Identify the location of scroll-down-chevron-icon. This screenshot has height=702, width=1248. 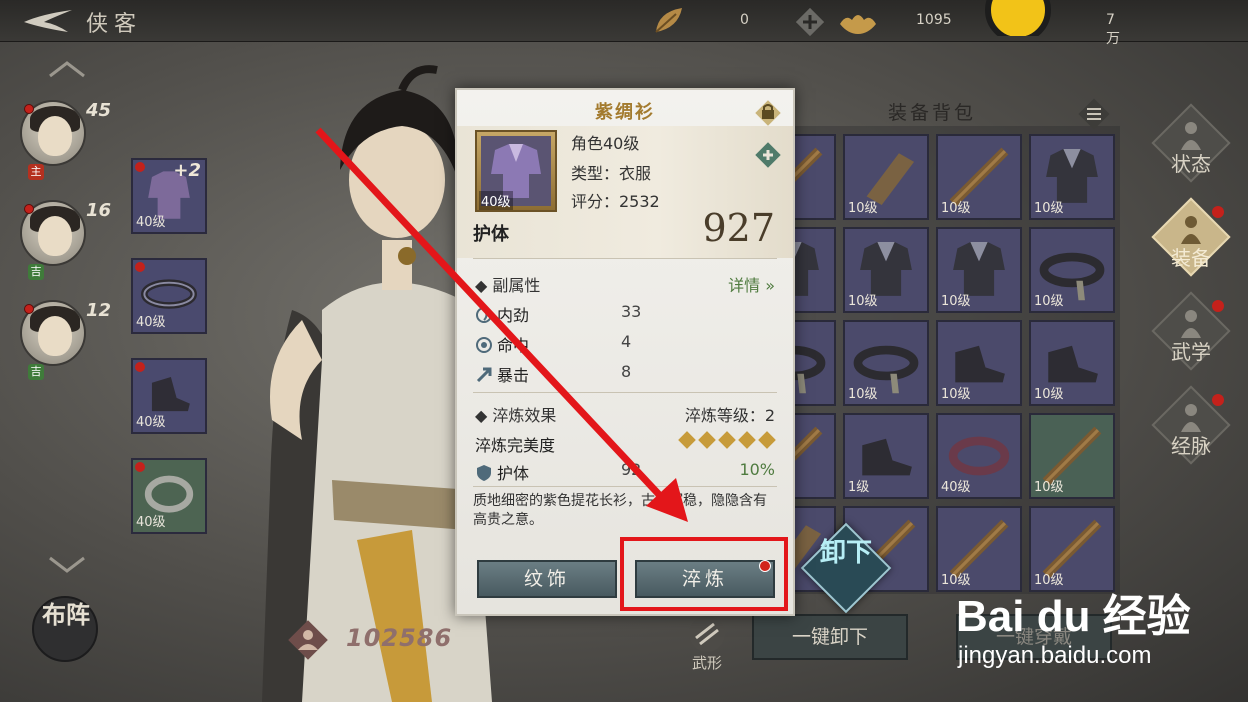
(67, 565).